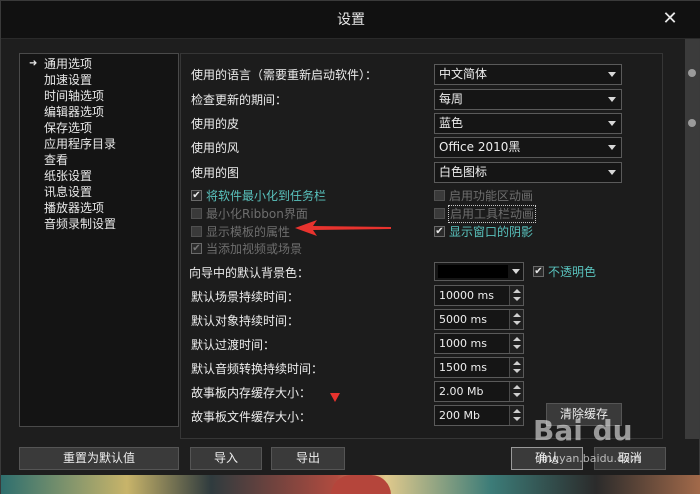 This screenshot has height=494, width=700. Describe the element at coordinates (670, 19) in the screenshot. I see `close-icon: ✕` at that location.